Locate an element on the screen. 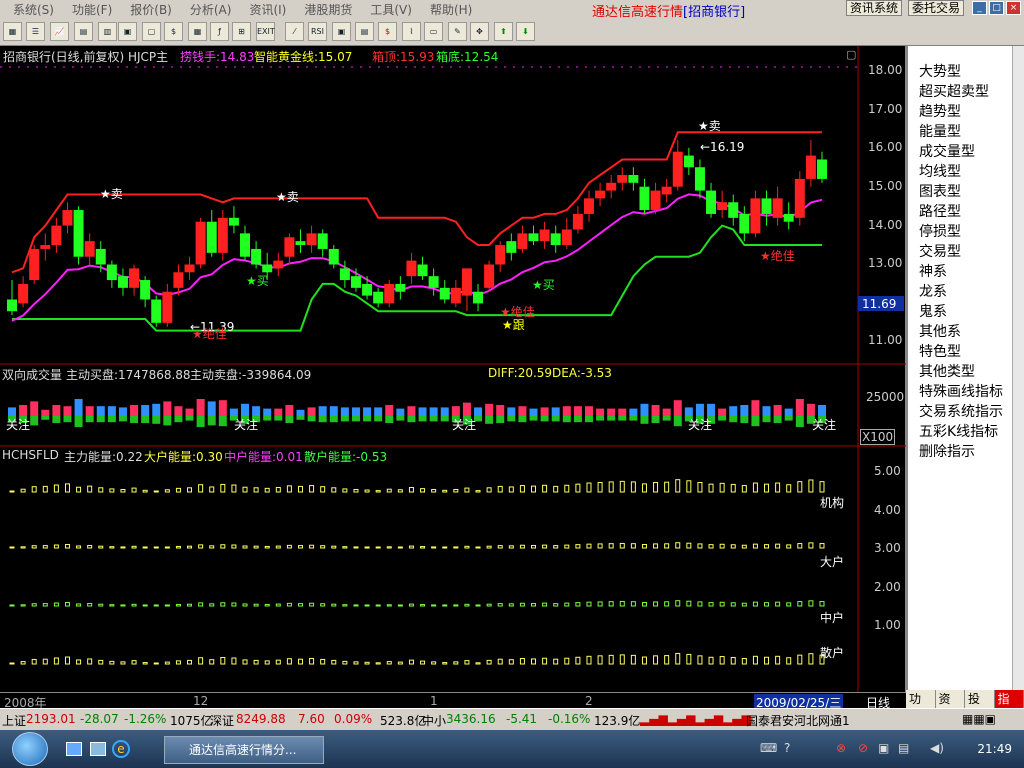 The image size is (1024, 768). sidebar-item: 趋势型 is located at coordinates (940, 111).